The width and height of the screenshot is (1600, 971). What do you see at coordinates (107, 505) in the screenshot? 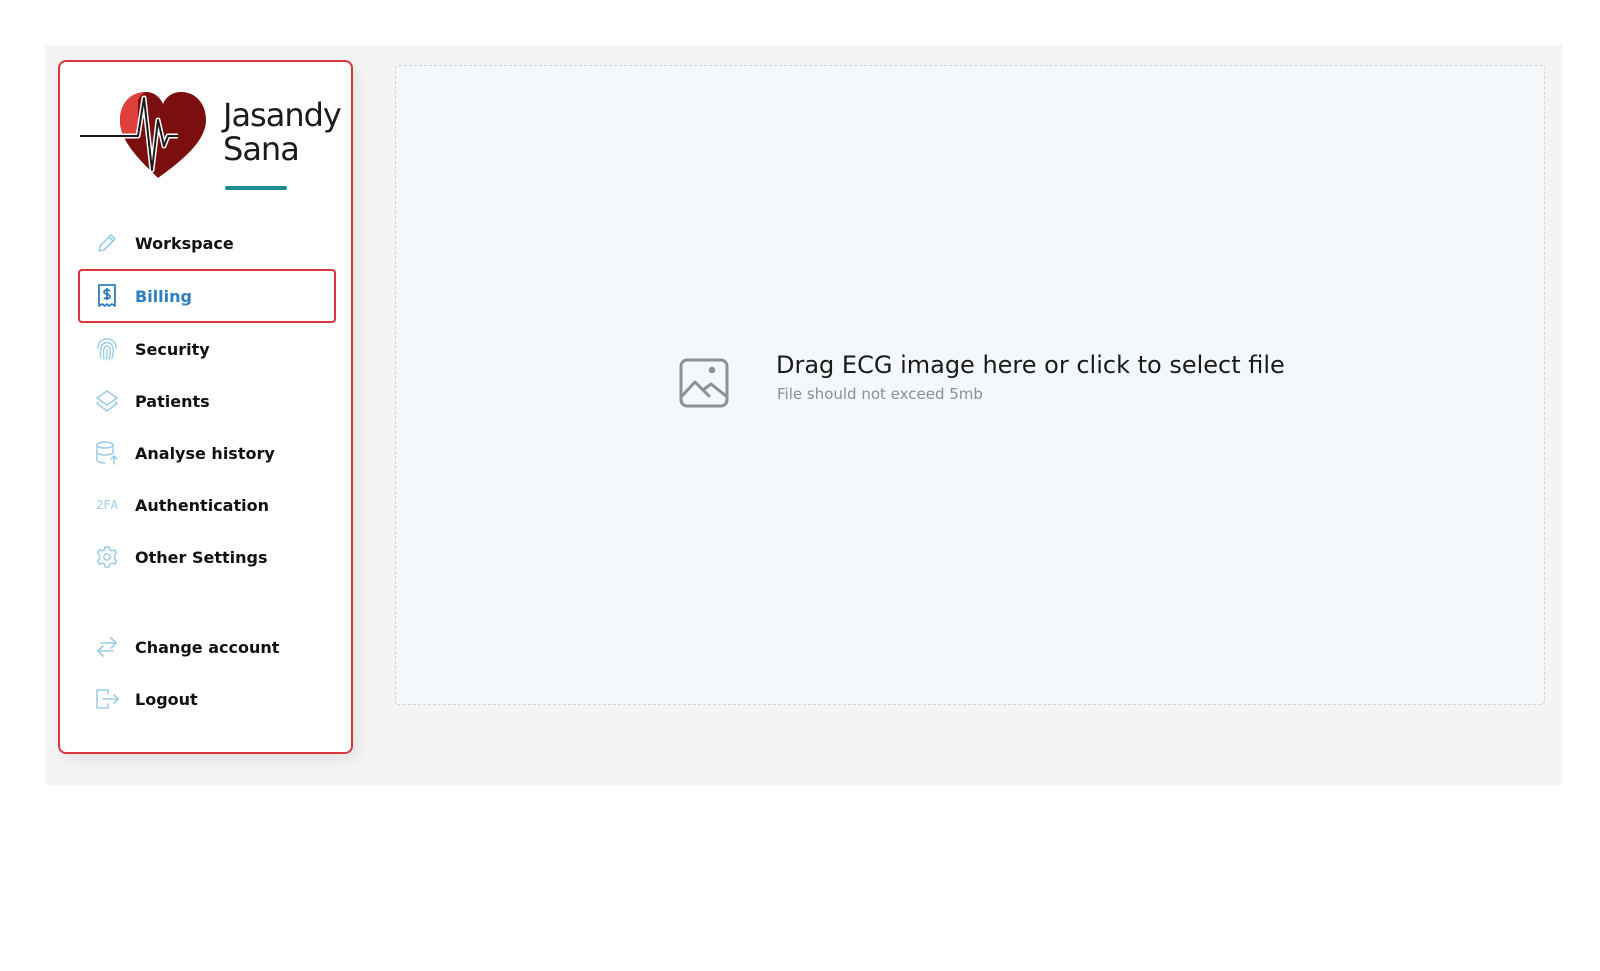
I see `2fa-icon: 2FA` at bounding box center [107, 505].